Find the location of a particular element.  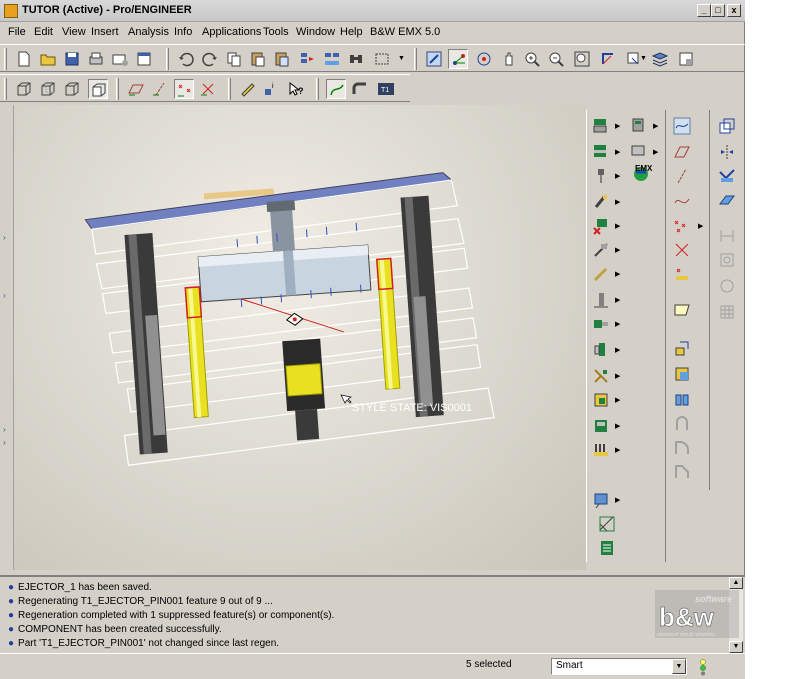

emx-screen-icon is located at coordinates (639, 152).